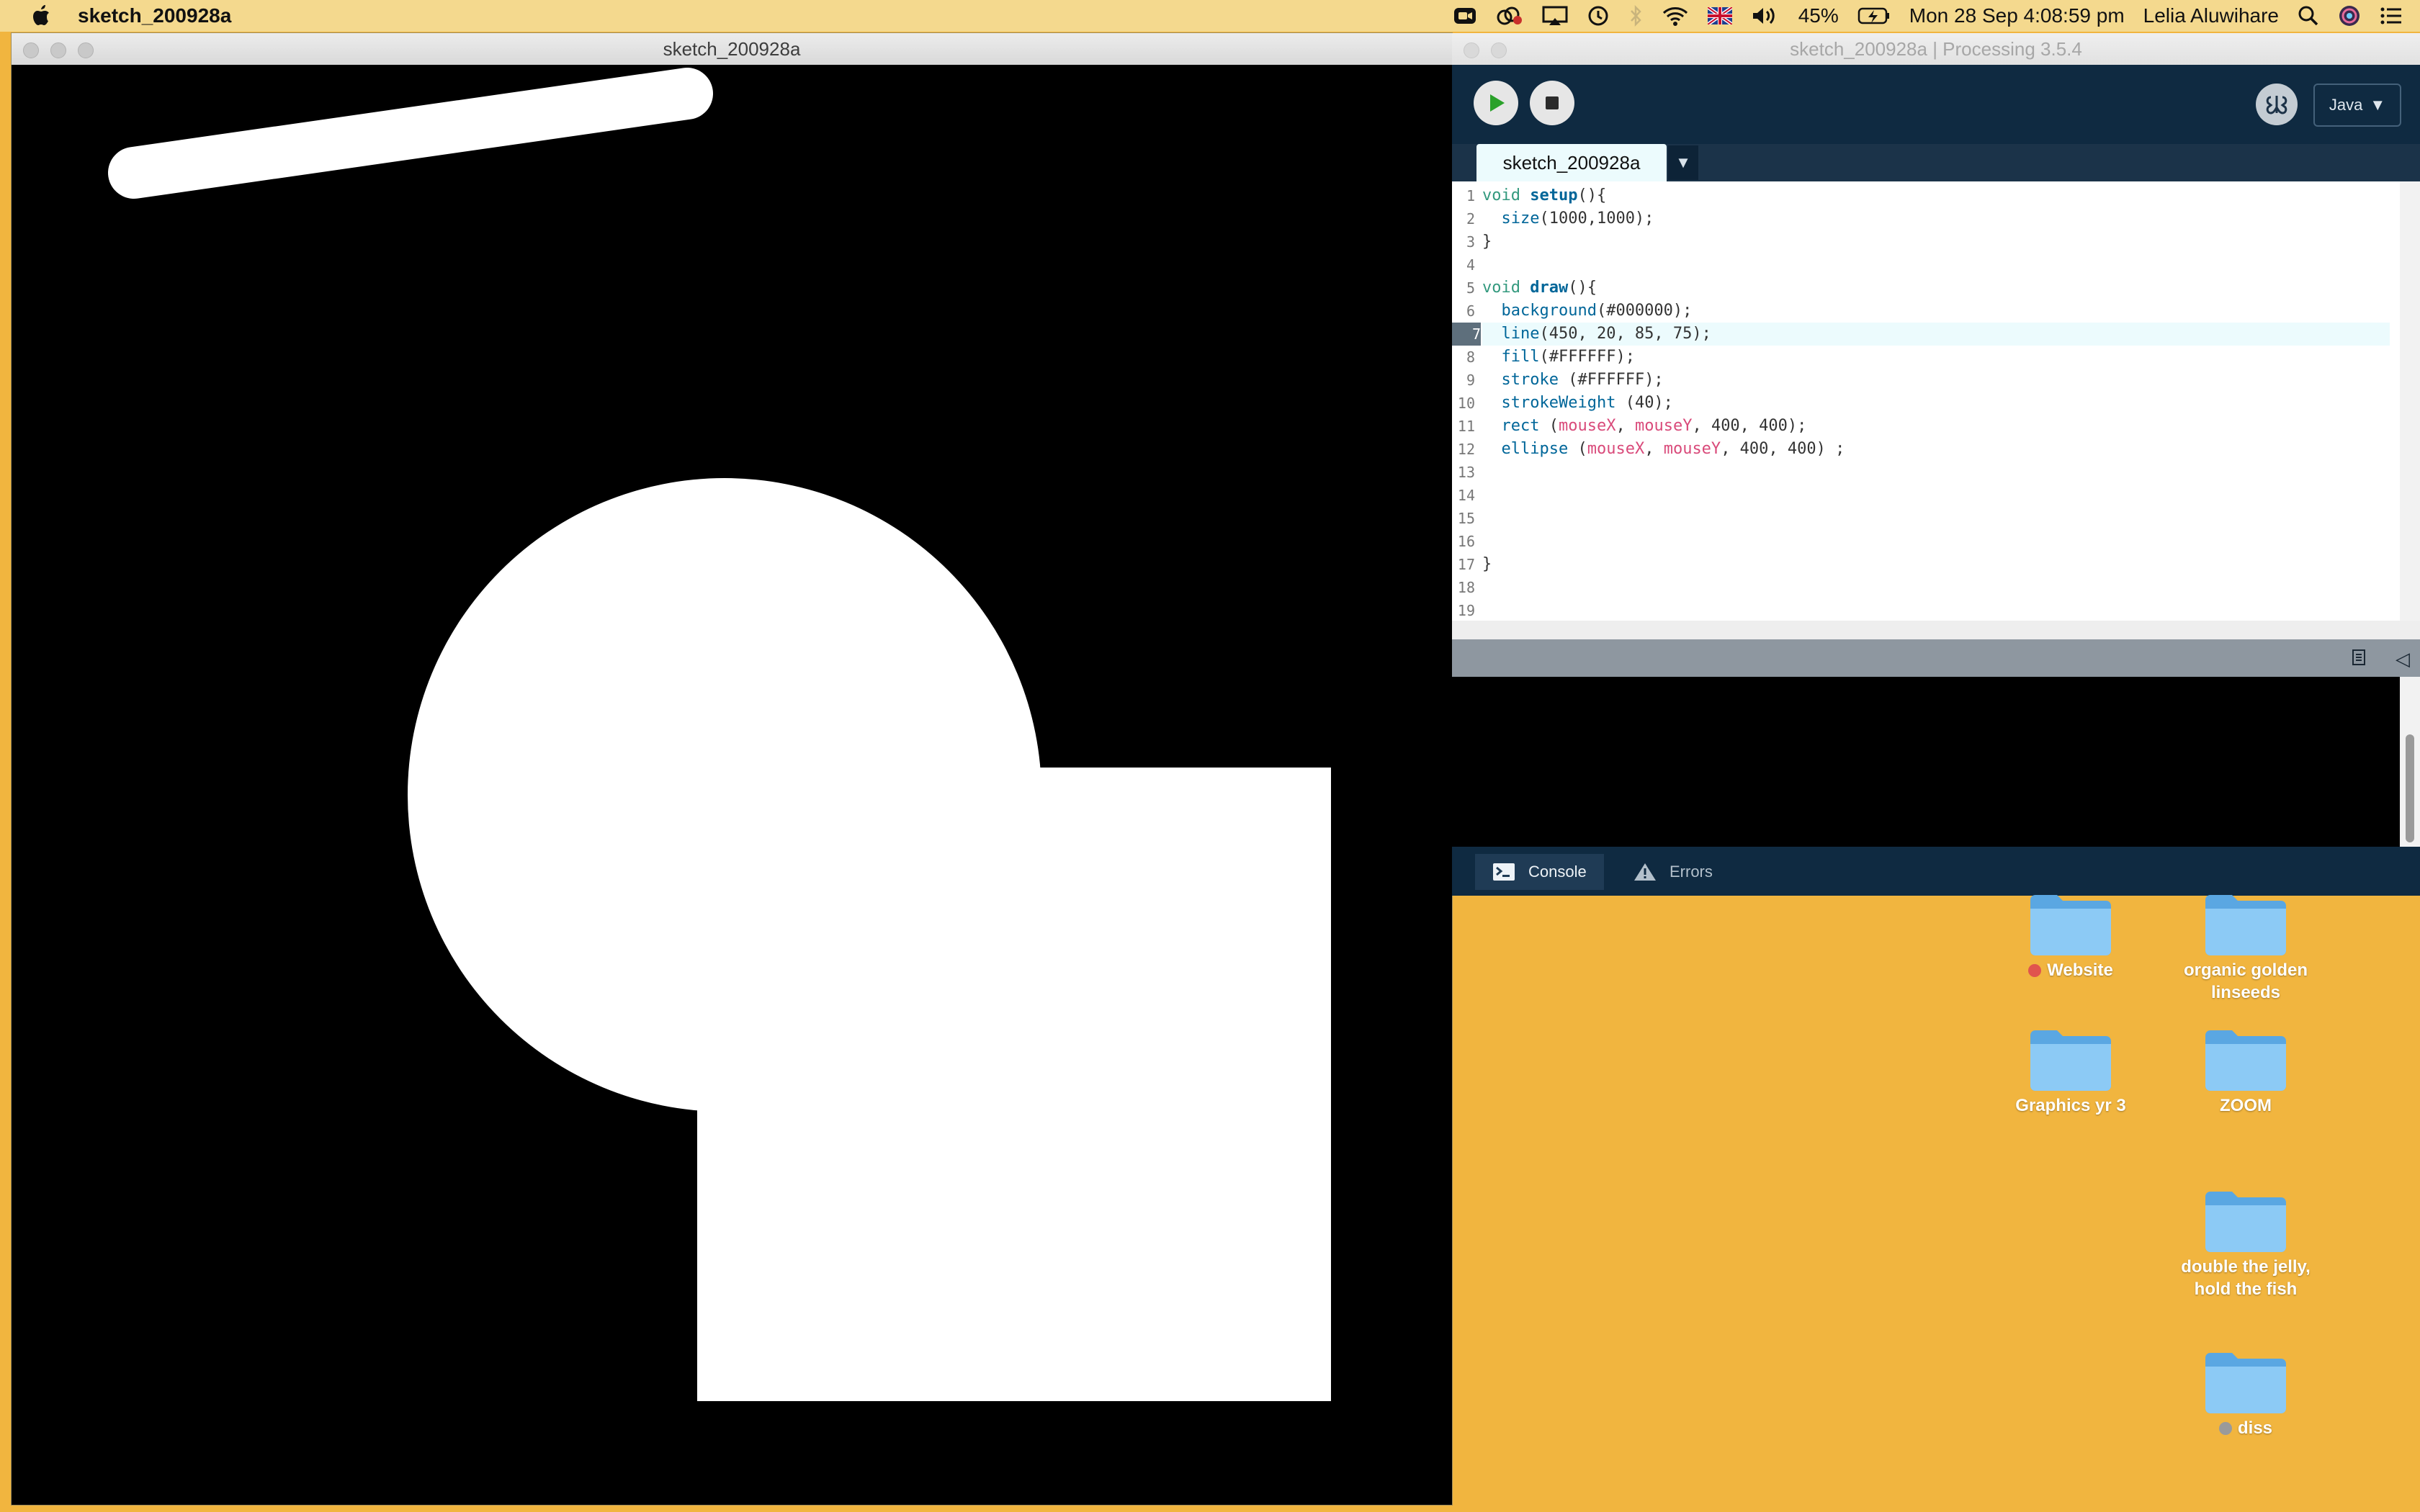 The width and height of the screenshot is (2420, 1512). What do you see at coordinates (2245, 1069) in the screenshot?
I see `desktop-folder: ZOOM` at bounding box center [2245, 1069].